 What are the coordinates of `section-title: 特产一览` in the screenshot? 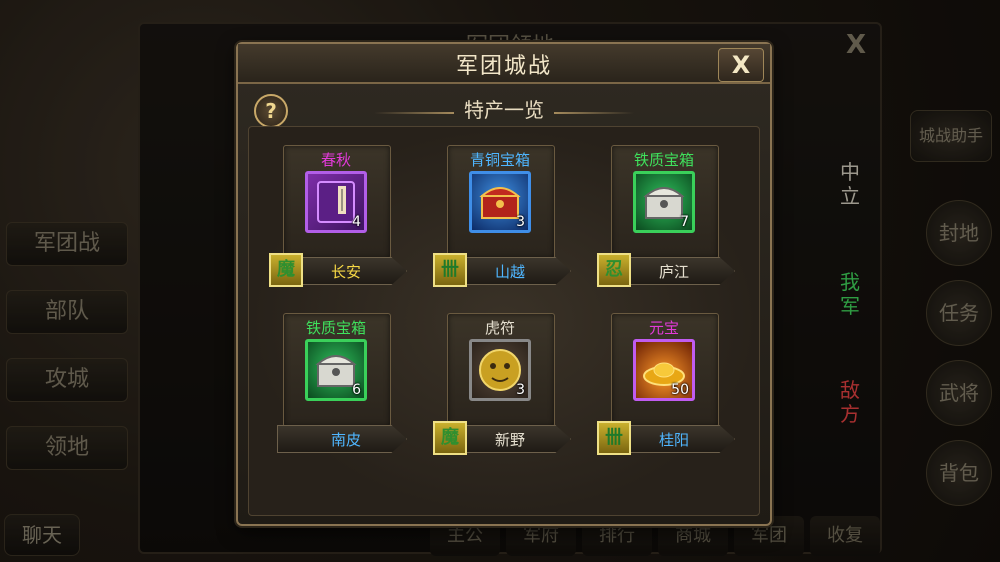 It's located at (504, 110).